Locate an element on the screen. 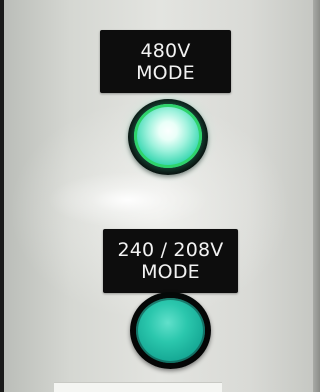  left-panel-edge is located at coordinates (2, 196).